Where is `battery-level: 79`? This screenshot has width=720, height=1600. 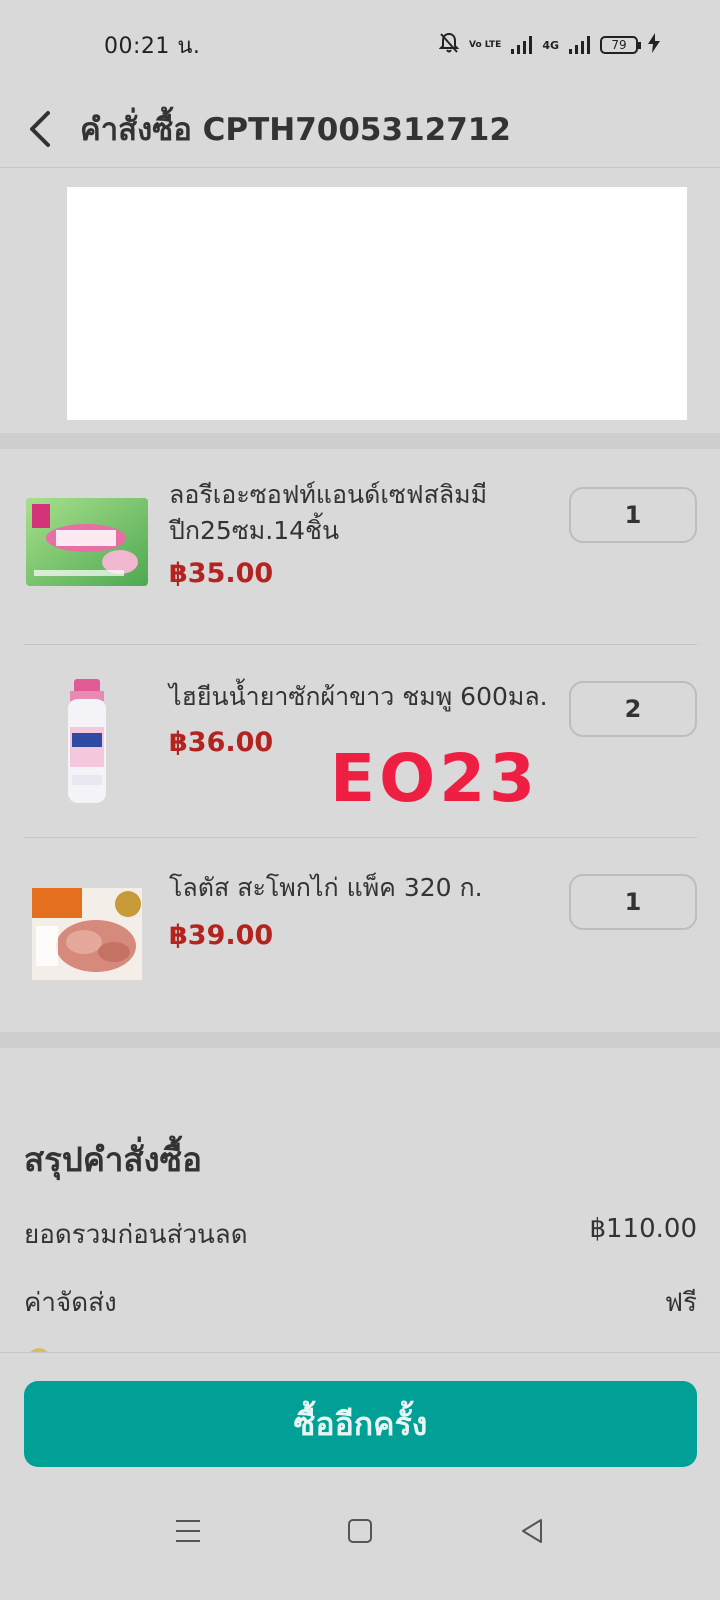 battery-level: 79 is located at coordinates (619, 45).